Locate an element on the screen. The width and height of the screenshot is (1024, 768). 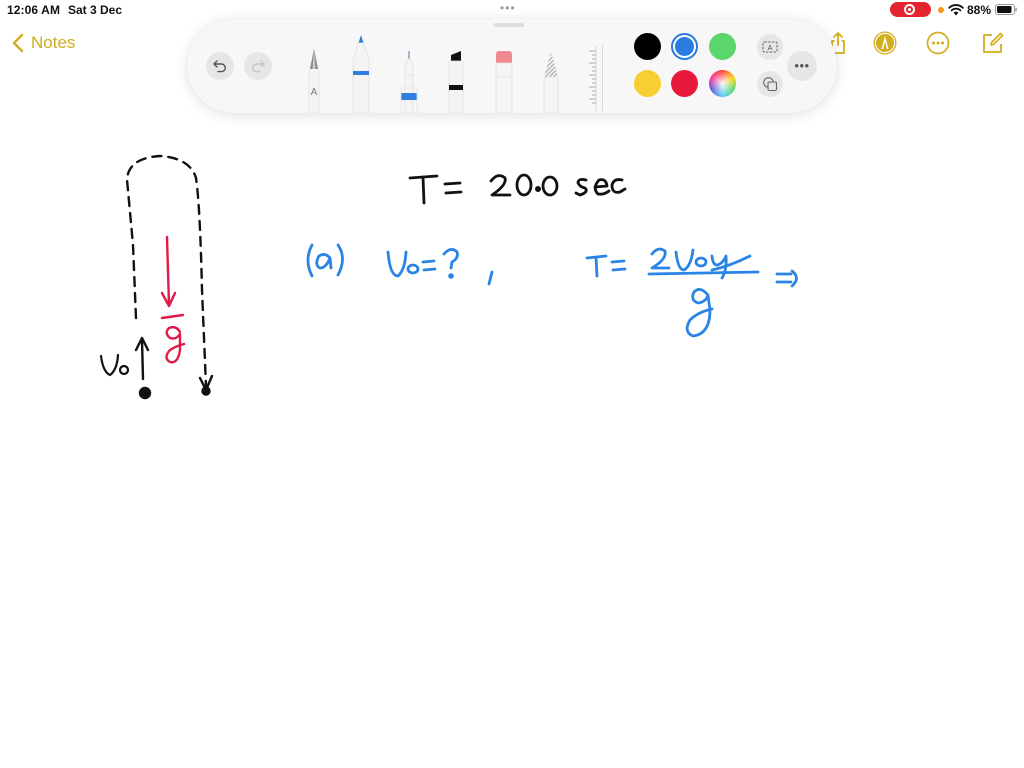
palette-divider is located at coordinates (602, 78).